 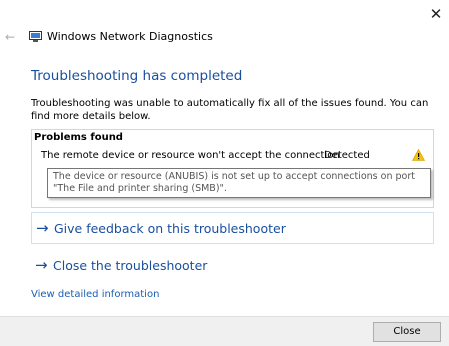 I want to click on give-feedback-link: → Give feedback on this troubleshooter, so click(x=232, y=228).